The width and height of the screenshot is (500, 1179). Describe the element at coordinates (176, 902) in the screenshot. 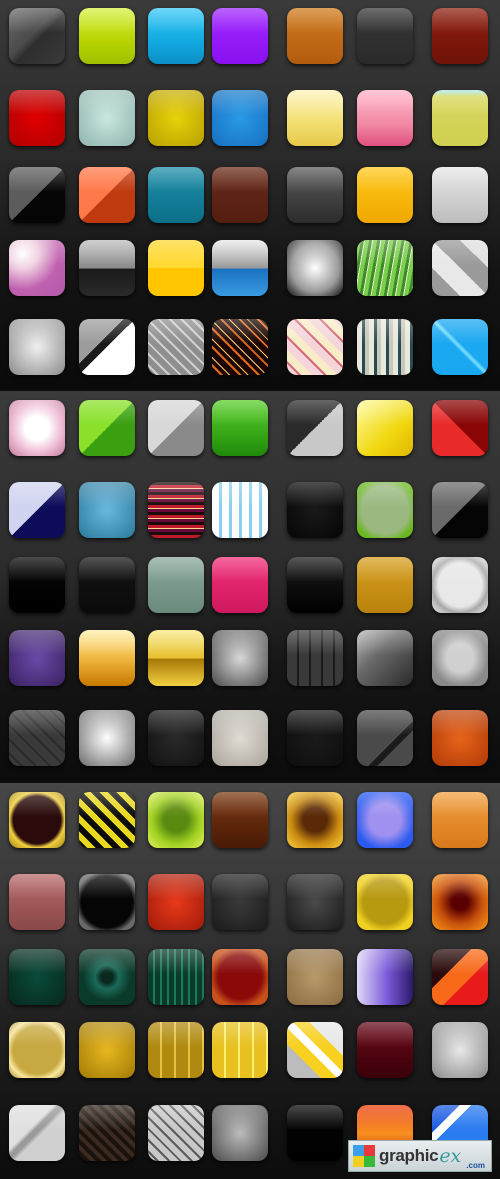

I see `button-tile-red-circles` at that location.